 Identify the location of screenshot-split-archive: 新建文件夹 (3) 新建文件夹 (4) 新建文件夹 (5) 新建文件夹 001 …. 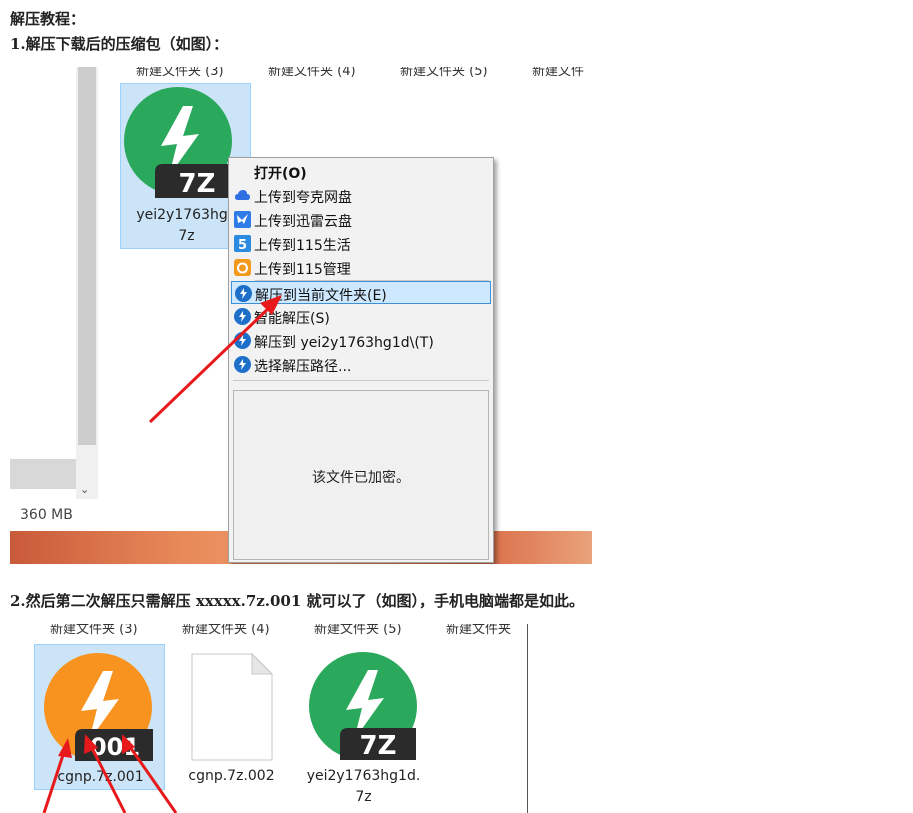
(269, 718).